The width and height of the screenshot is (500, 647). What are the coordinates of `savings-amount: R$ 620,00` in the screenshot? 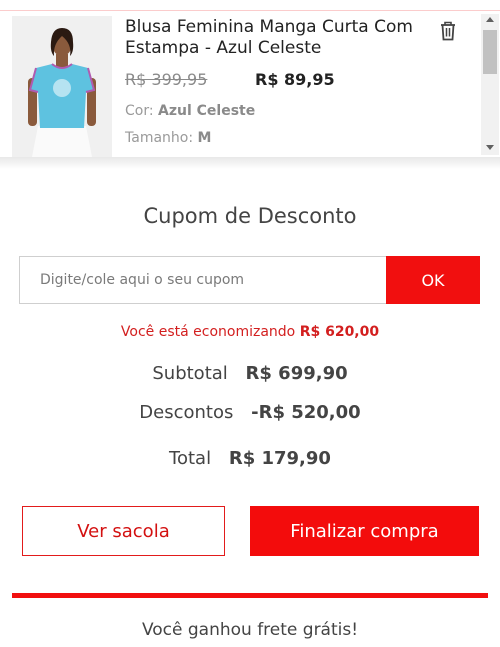 It's located at (339, 332).